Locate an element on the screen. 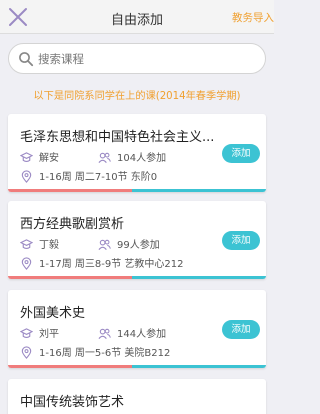 This screenshot has width=320, height=414. participants: 104人参加 is located at coordinates (132, 156).